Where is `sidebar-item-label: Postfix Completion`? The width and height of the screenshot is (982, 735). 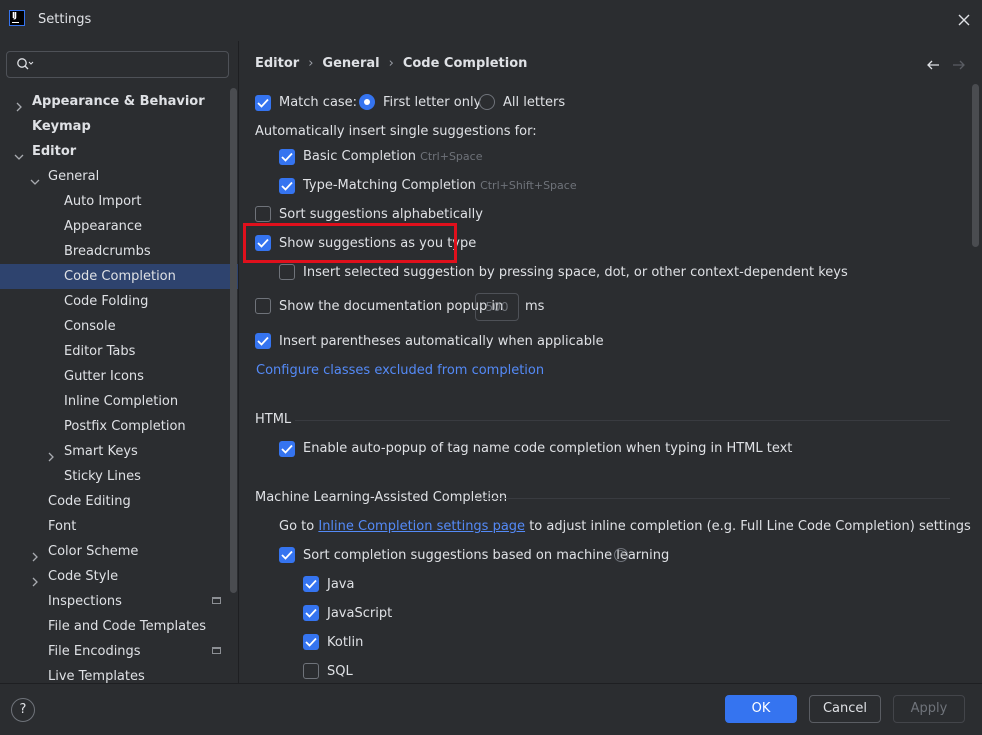
sidebar-item-label: Postfix Completion is located at coordinates (125, 426).